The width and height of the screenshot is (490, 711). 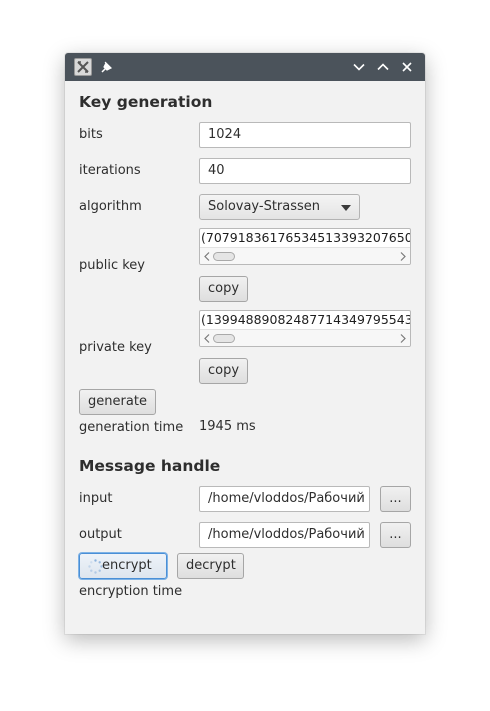 I want to click on algorithm-selected-value: Solovay-Strassen, so click(x=264, y=206).